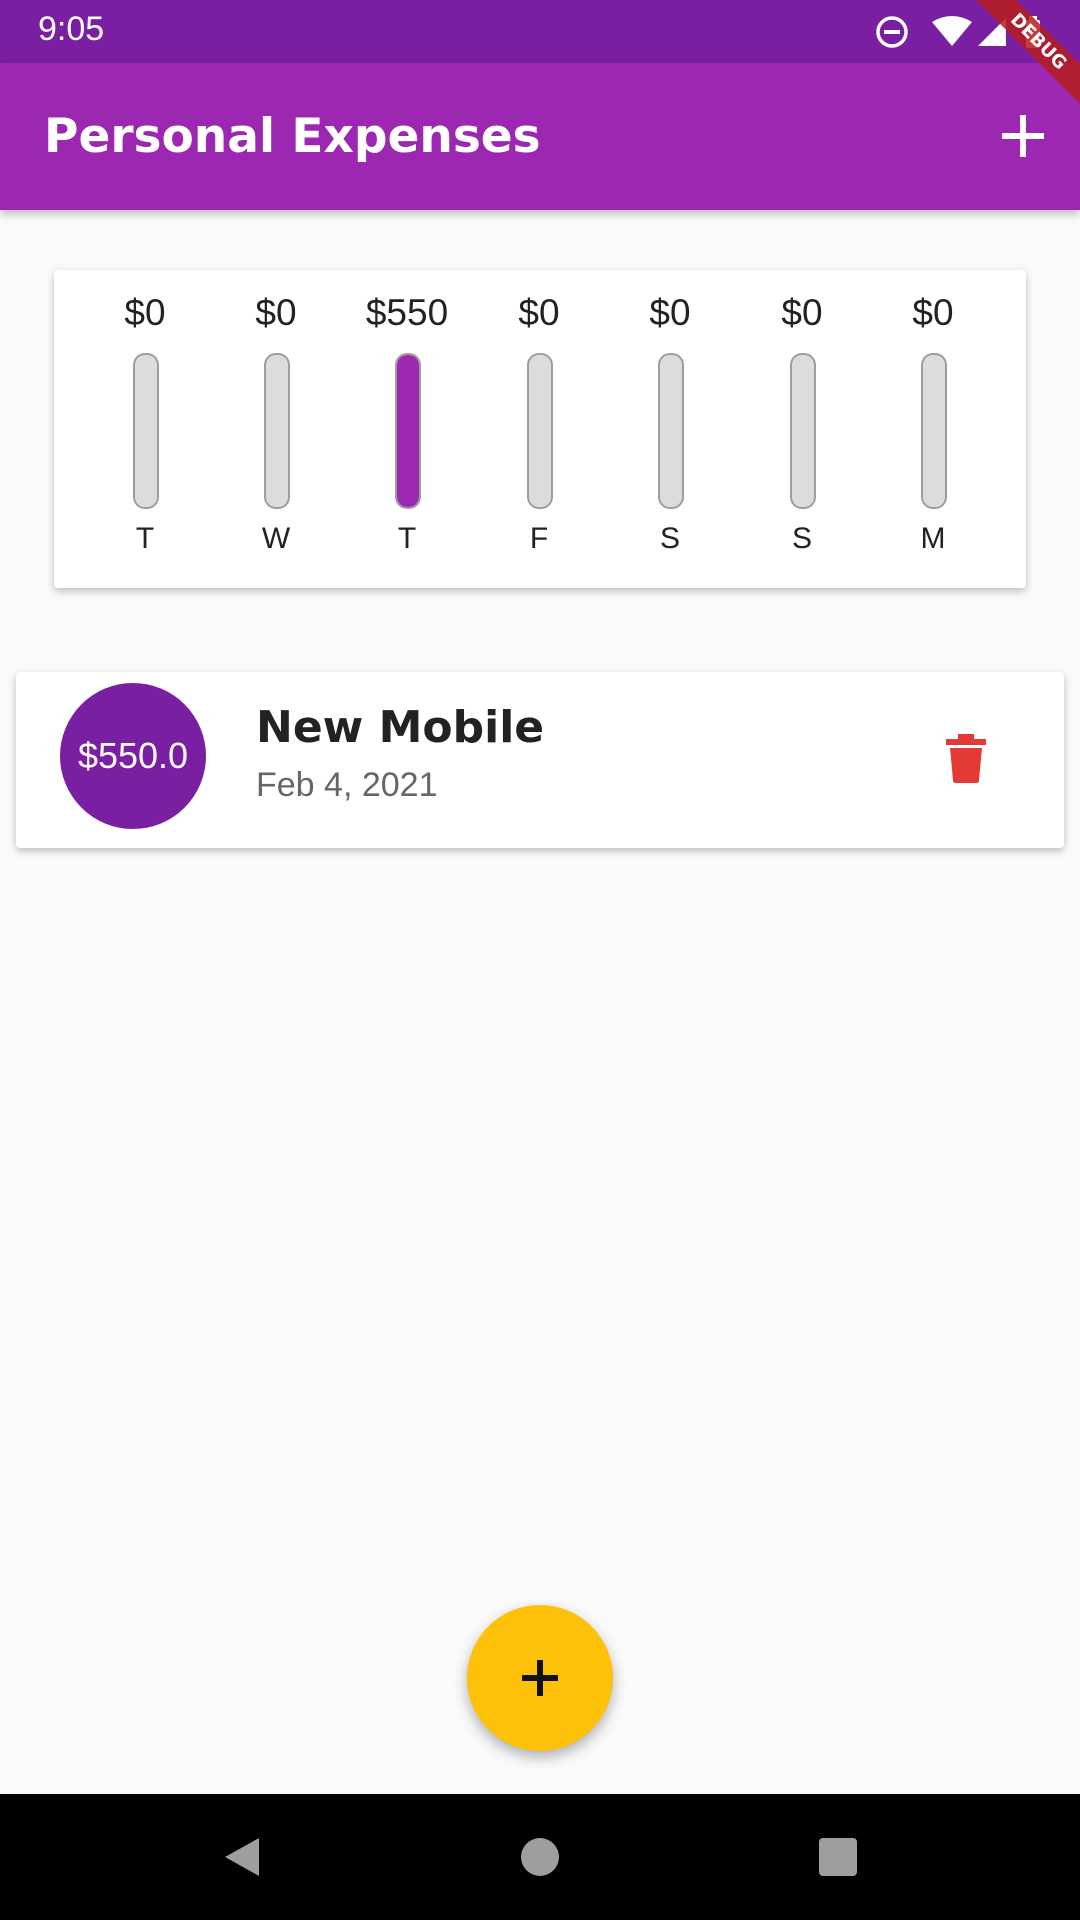 This screenshot has width=1080, height=1920. I want to click on page-title: Personal Expenses, so click(292, 136).